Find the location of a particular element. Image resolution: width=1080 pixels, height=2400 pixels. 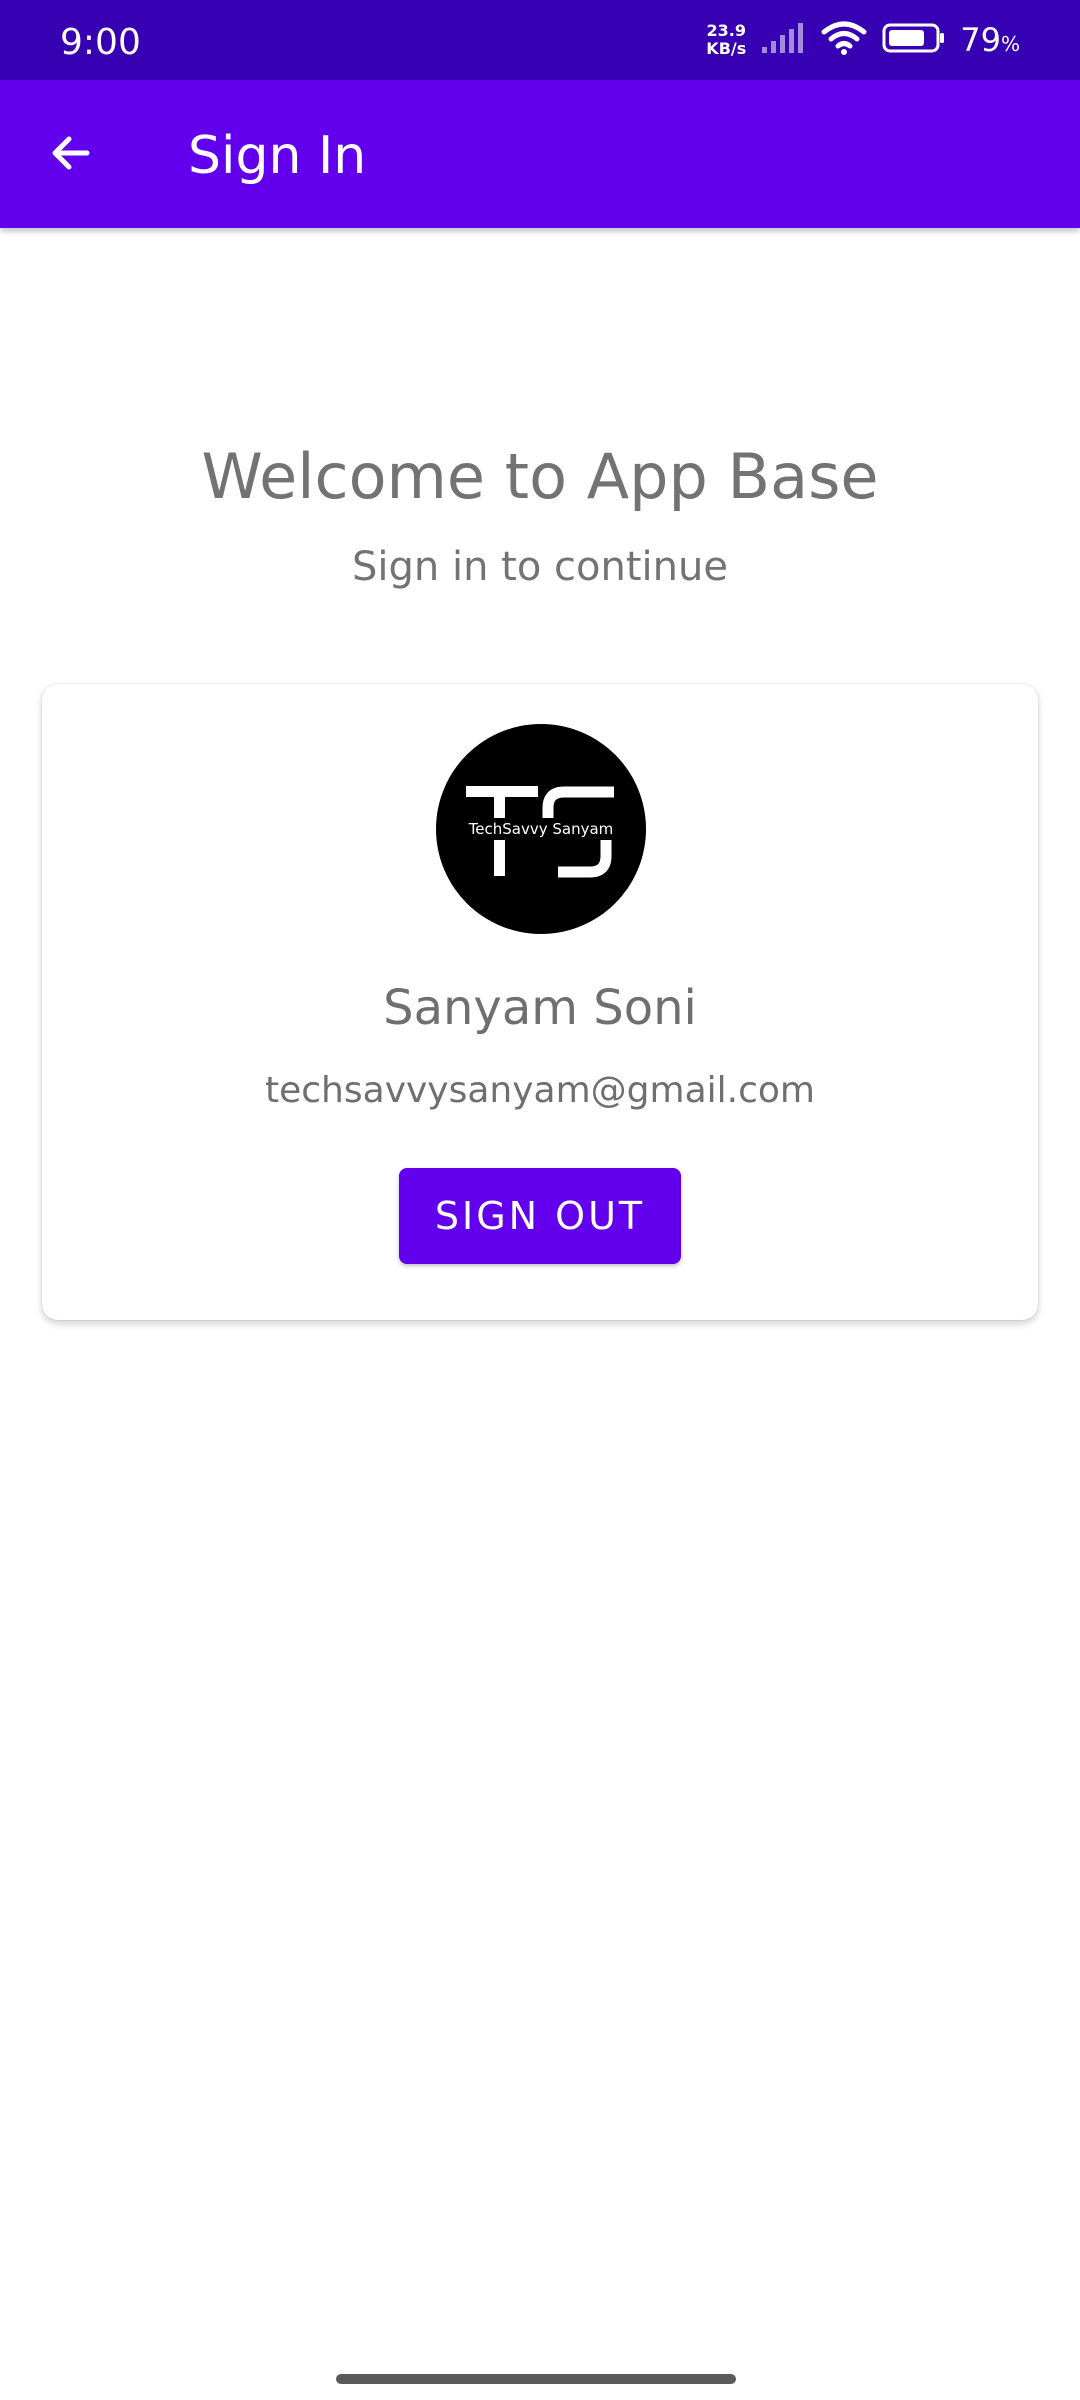

network-speed-unit: KB/s is located at coordinates (726, 48).